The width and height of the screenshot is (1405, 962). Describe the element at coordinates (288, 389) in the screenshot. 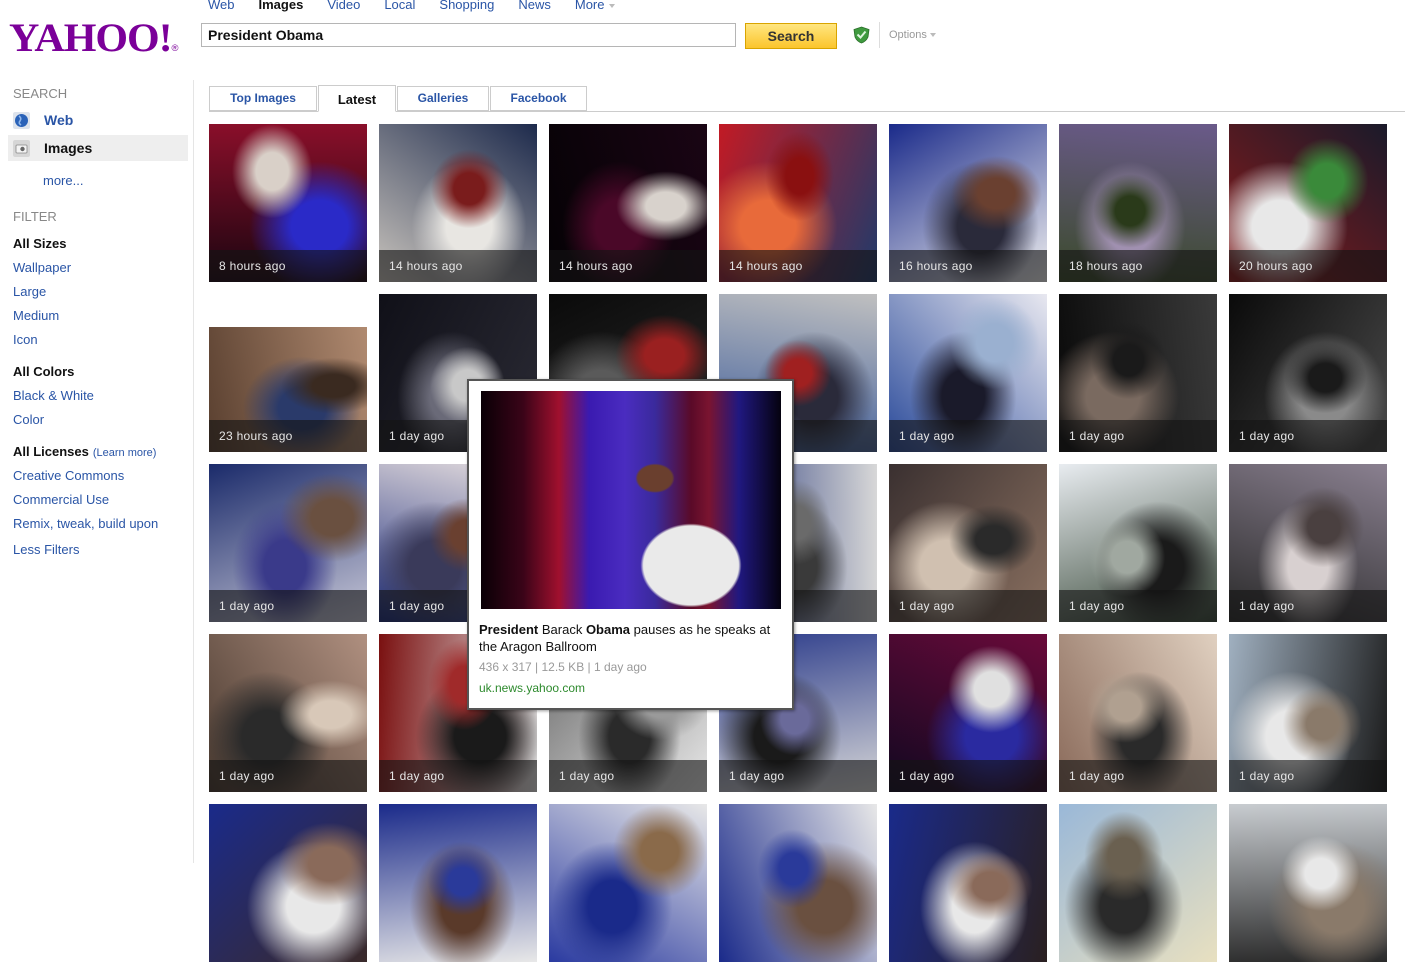

I see `image-result-tile: 23 hours ago` at that location.